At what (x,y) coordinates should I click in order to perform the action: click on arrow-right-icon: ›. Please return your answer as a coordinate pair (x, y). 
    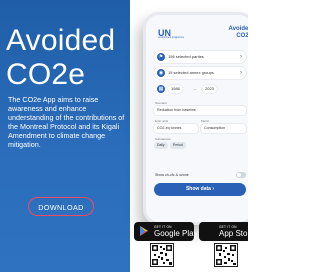
    Looking at the image, I should click on (213, 189).